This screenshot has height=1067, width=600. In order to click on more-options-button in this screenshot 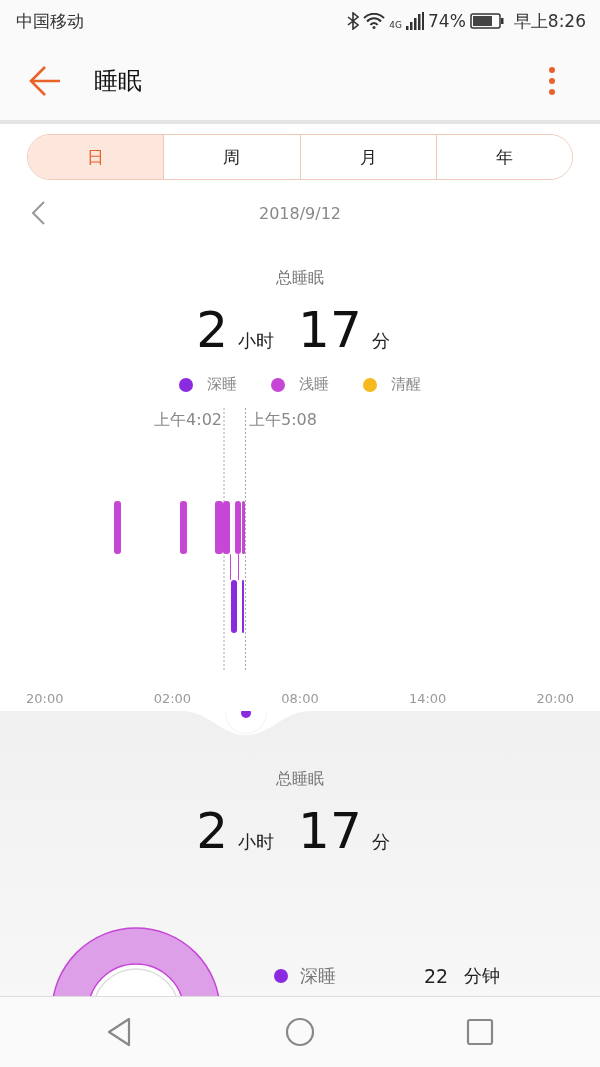, I will do `click(552, 81)`.